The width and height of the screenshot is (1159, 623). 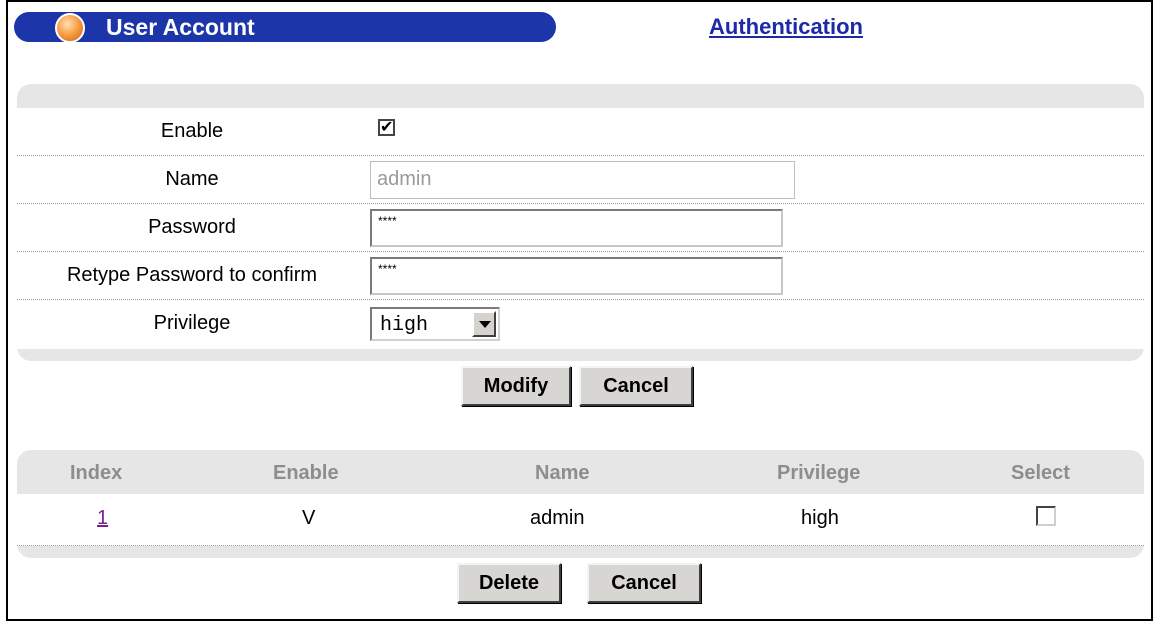 What do you see at coordinates (576, 276) in the screenshot?
I see `retype-password-input: ****` at bounding box center [576, 276].